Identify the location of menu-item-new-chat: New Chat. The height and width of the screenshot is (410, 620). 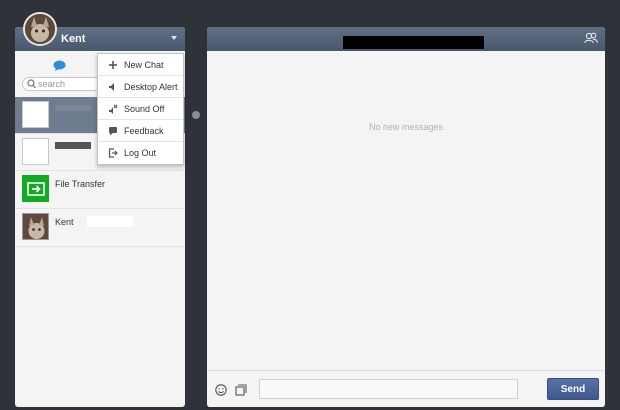
(140, 65).